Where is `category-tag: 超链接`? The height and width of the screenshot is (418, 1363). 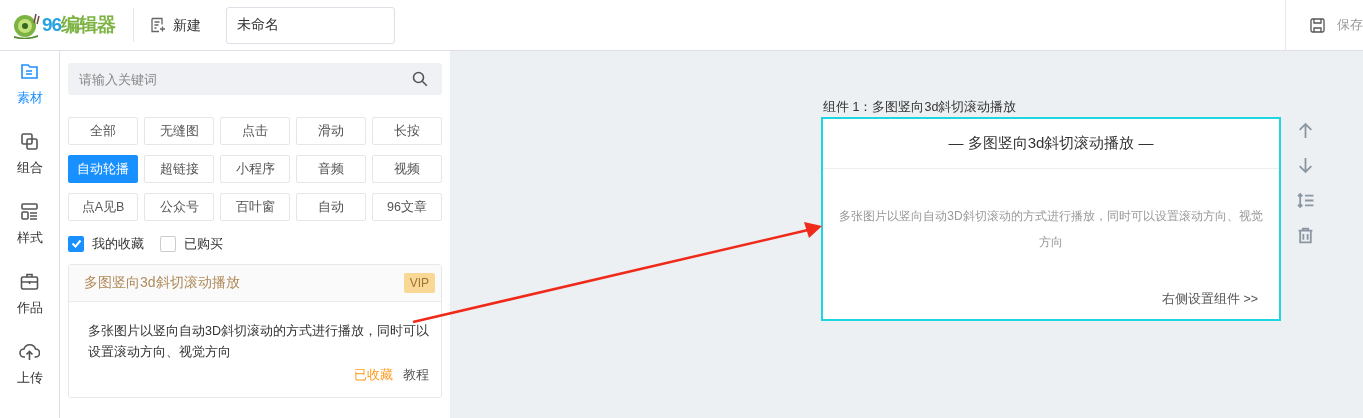
category-tag: 超链接 is located at coordinates (179, 169).